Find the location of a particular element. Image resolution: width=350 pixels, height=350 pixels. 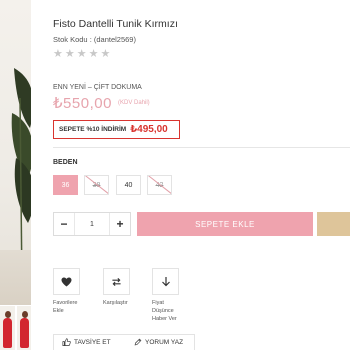

size-option-36: 36 is located at coordinates (65, 185).